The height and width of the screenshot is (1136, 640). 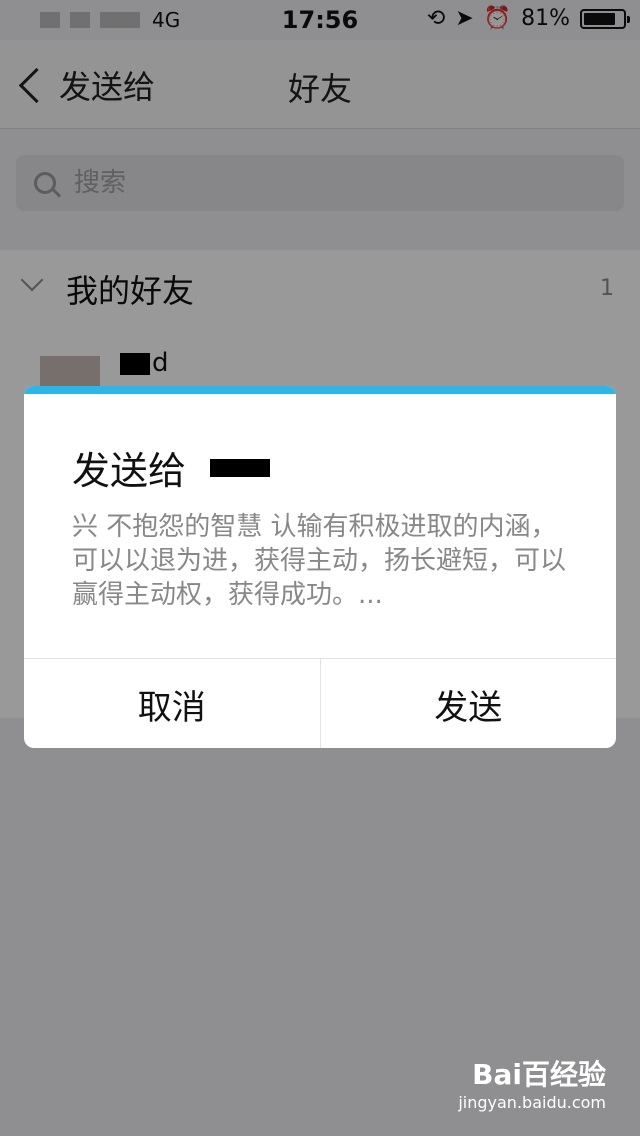 I want to click on dialog-title-text: 发送给, so click(x=129, y=471).